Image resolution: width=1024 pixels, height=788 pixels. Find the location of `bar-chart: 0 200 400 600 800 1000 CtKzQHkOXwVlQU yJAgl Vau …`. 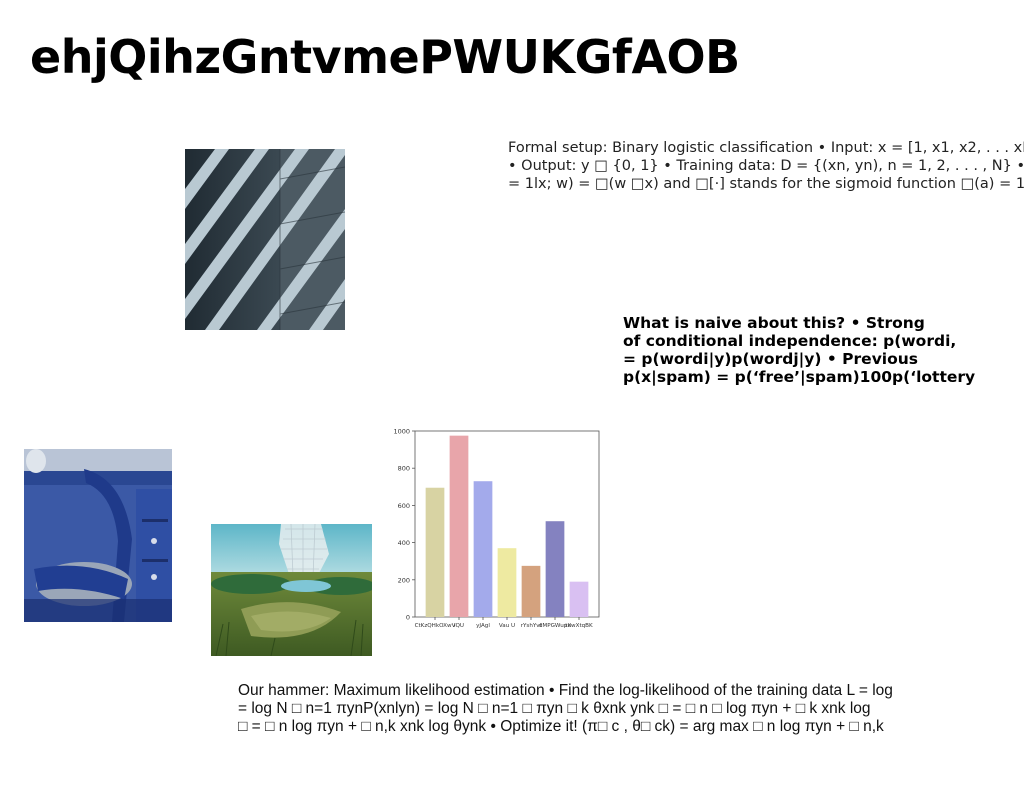

bar-chart: 0 200 400 600 800 1000 CtKzQHkOXwVlQU yJAgl Vau … is located at coordinates (496, 528).